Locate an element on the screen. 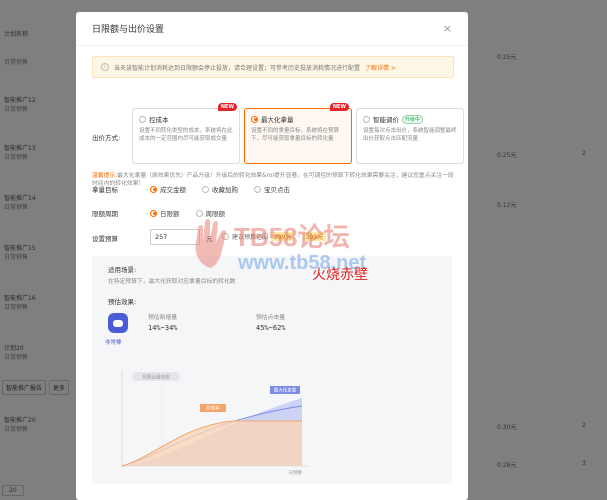 This screenshot has width=607, height=500. scene-desc: 在特定预算下，最大化获取对应拿量目标的转化数 is located at coordinates (172, 282).